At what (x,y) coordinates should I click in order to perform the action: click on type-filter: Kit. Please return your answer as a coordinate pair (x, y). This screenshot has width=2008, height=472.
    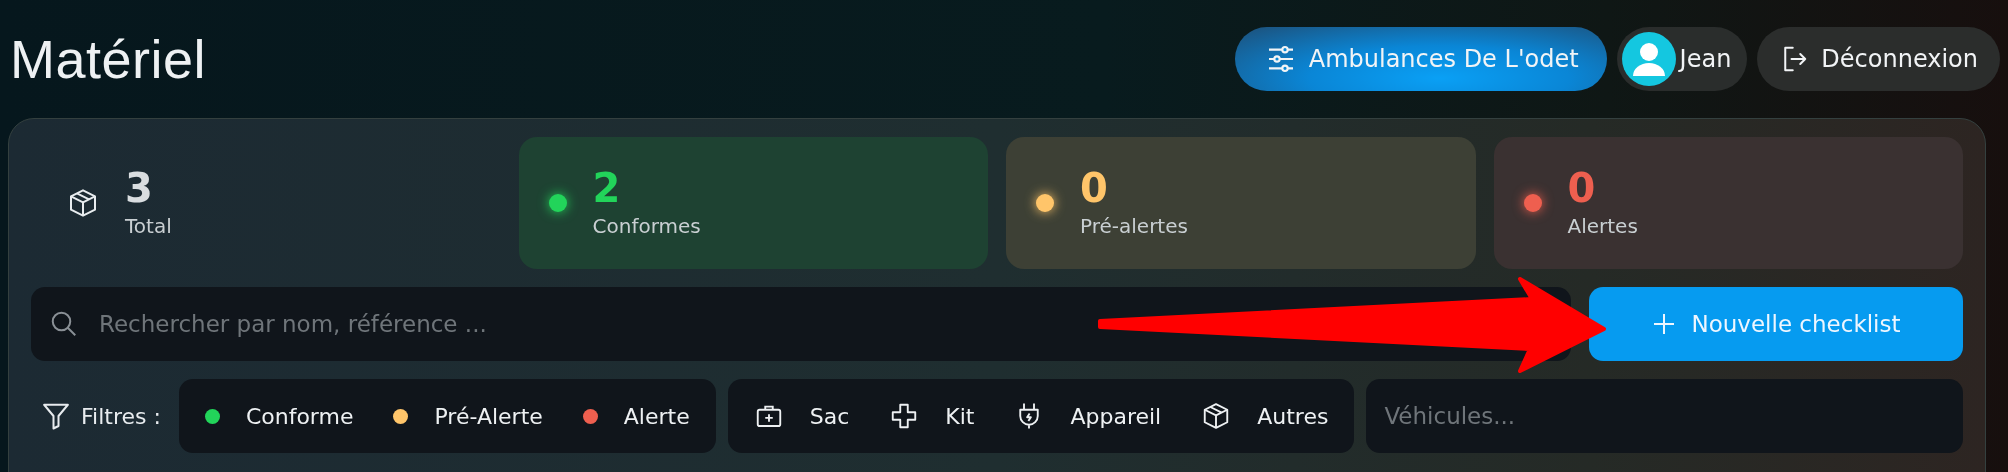
    Looking at the image, I should click on (932, 416).